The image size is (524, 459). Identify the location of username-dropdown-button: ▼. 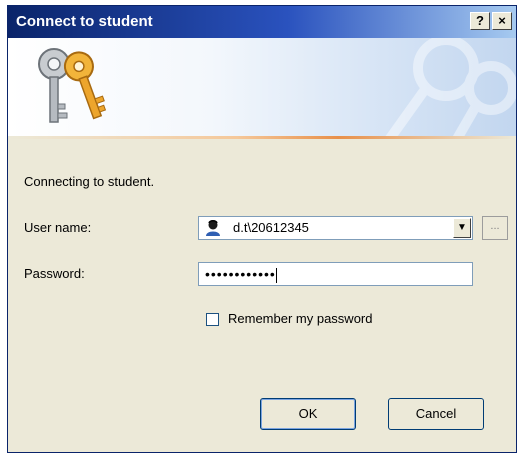
(462, 228).